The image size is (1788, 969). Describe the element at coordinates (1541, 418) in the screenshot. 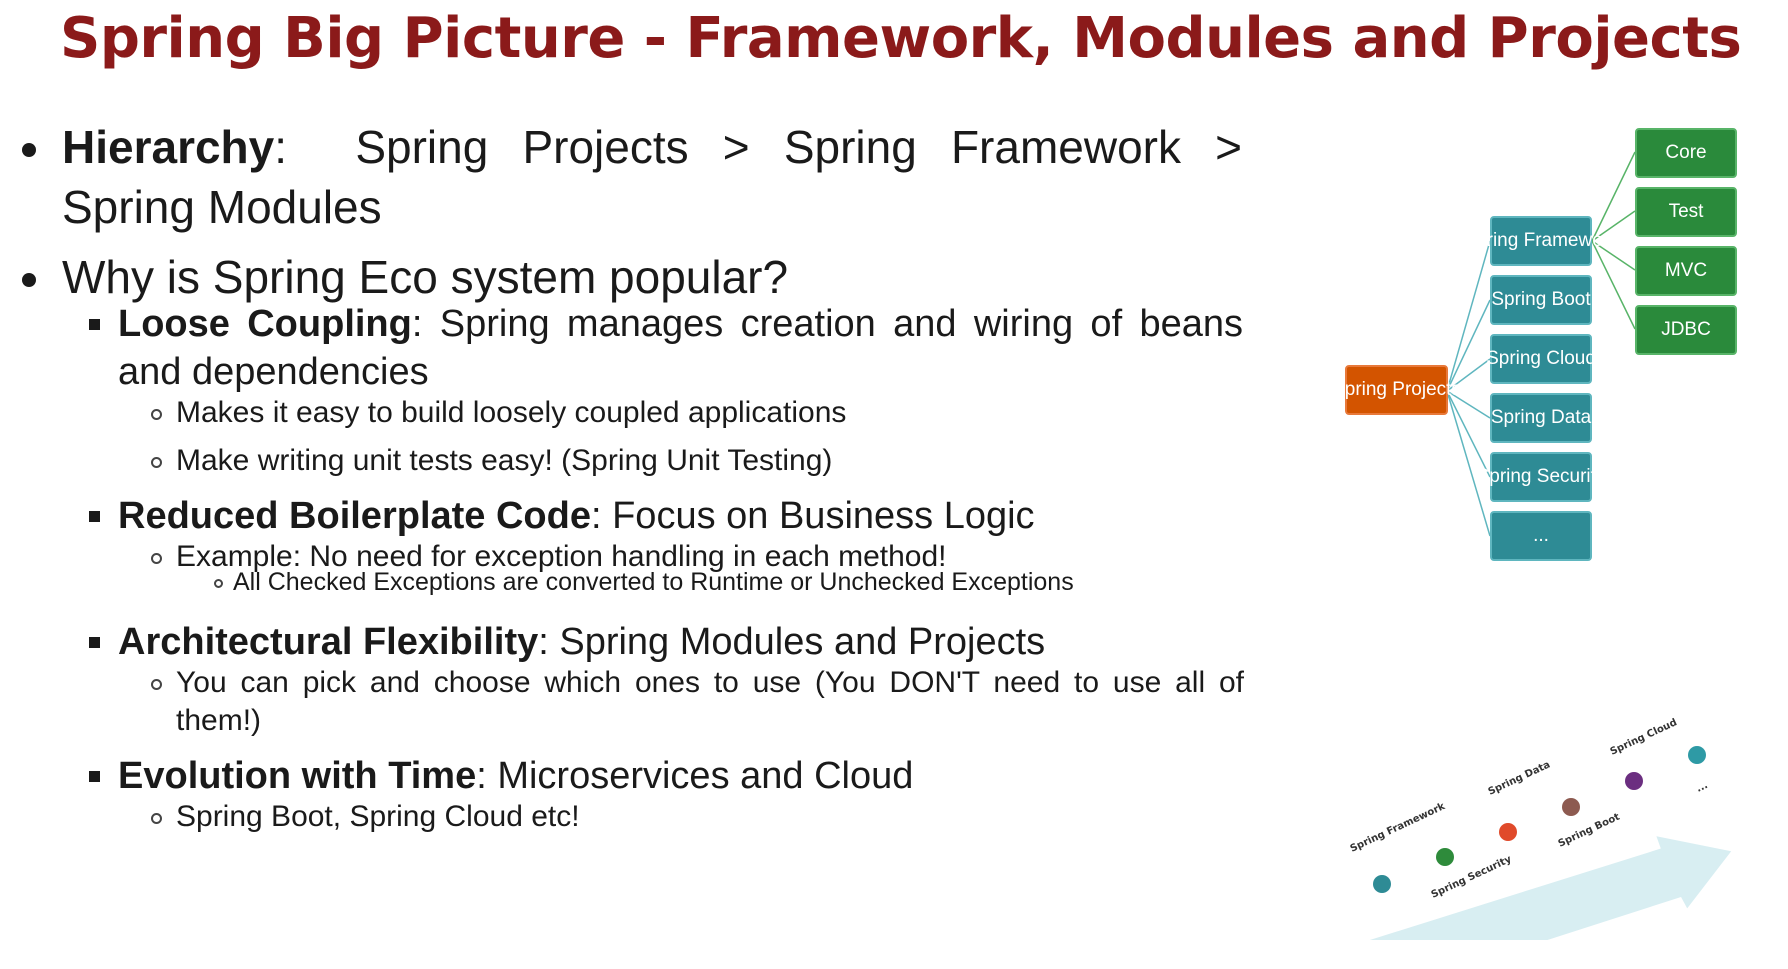

I see `node-spring-data: Spring Data` at that location.